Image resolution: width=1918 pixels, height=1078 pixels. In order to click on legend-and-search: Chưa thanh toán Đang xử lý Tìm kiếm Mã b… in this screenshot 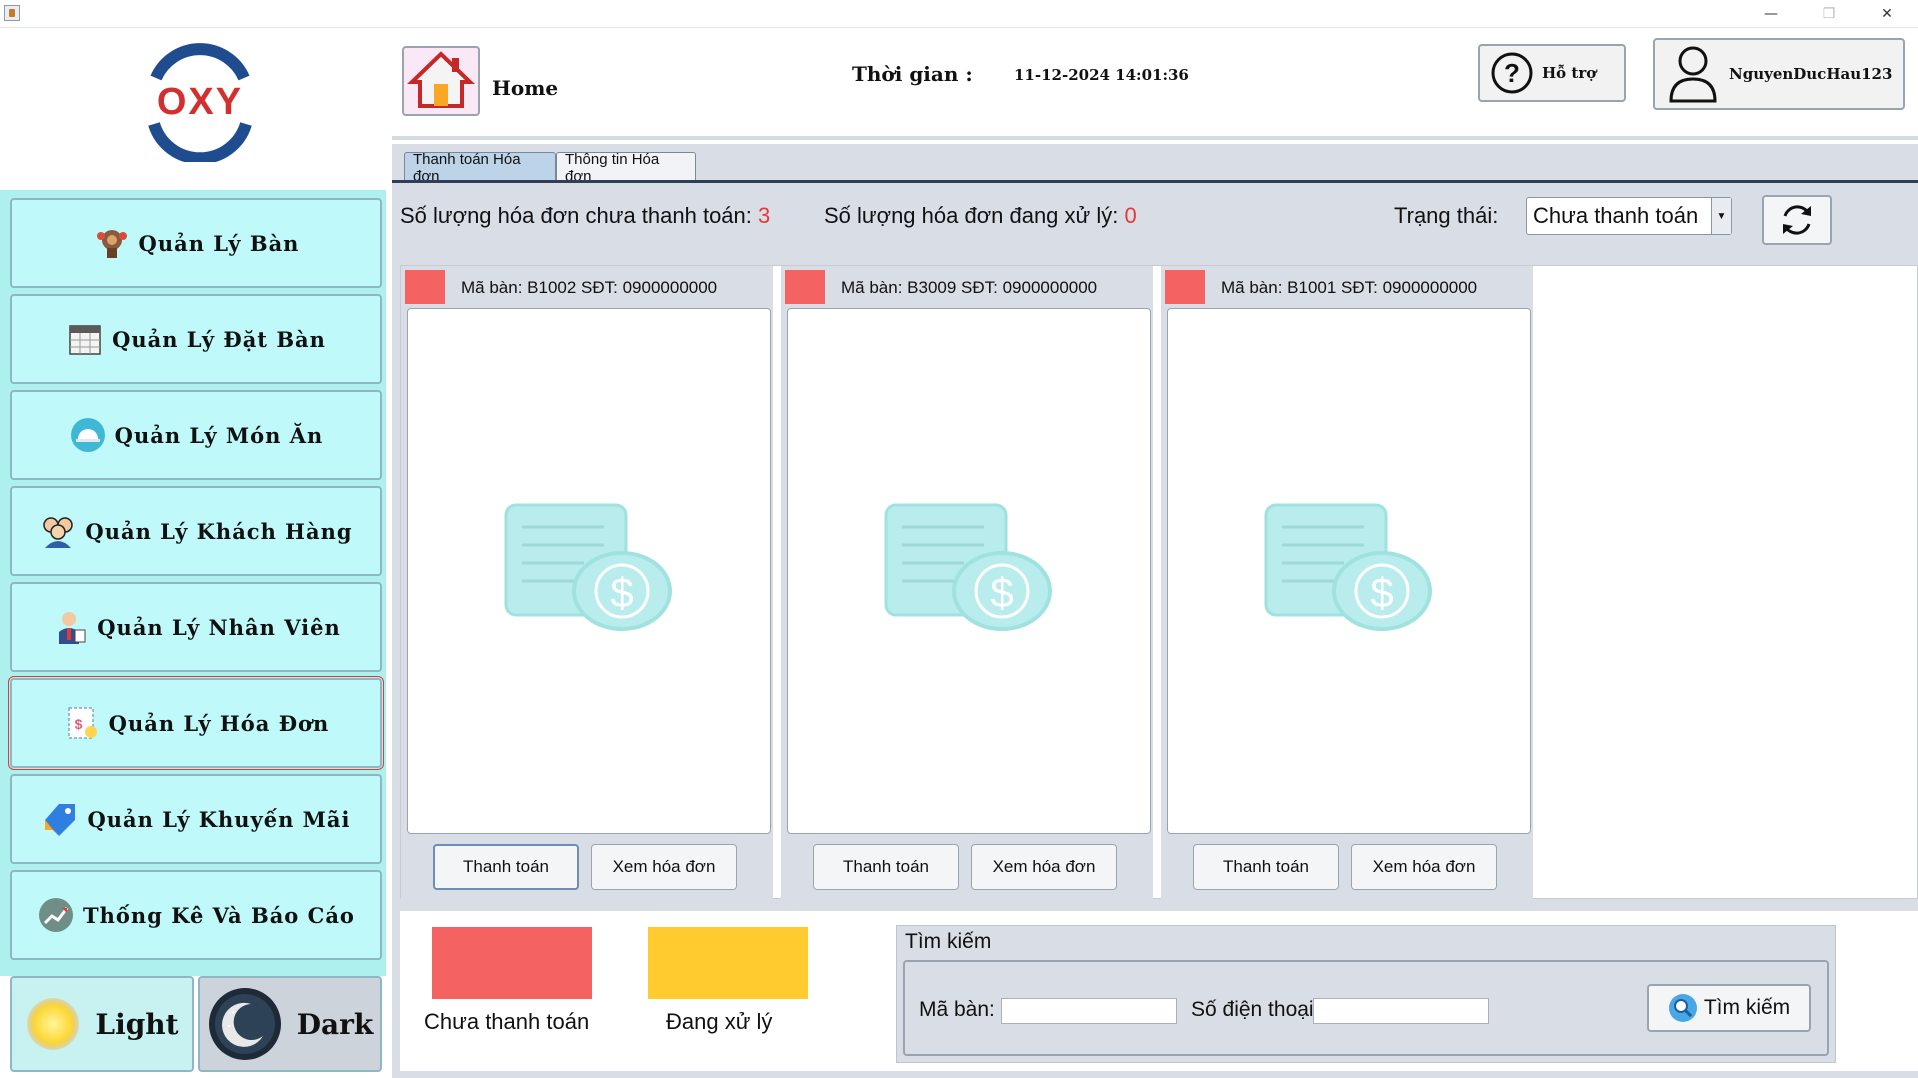, I will do `click(1159, 991)`.